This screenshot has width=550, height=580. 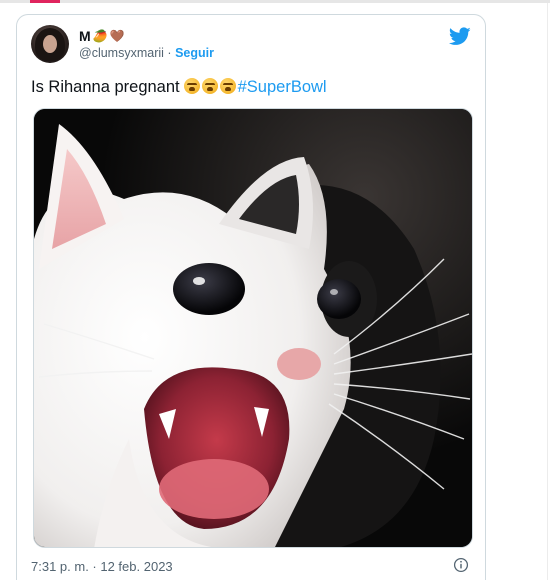 What do you see at coordinates (85, 36) in the screenshot?
I see `display-name: M` at bounding box center [85, 36].